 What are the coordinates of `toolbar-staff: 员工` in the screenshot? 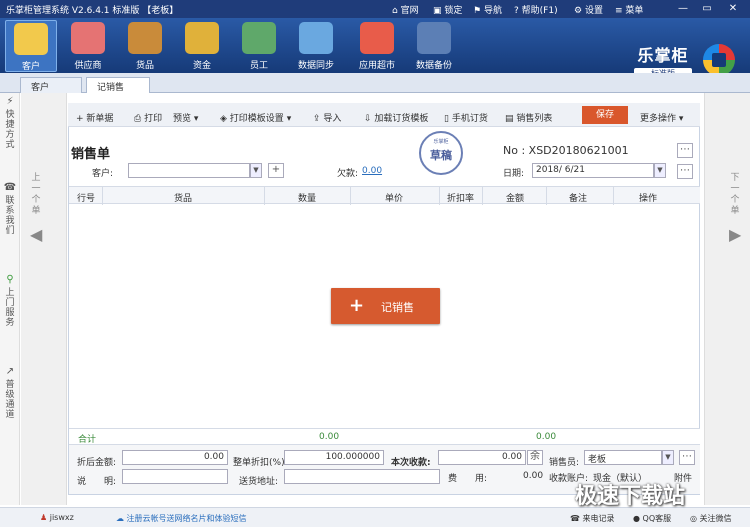 It's located at (259, 46).